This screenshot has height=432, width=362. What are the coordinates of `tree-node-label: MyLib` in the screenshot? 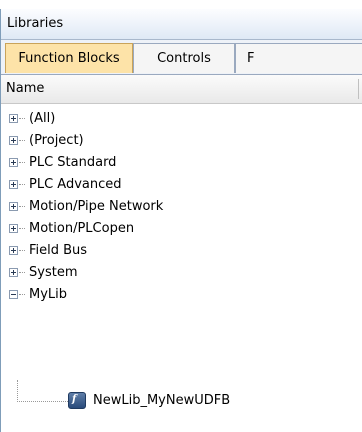 It's located at (48, 294).